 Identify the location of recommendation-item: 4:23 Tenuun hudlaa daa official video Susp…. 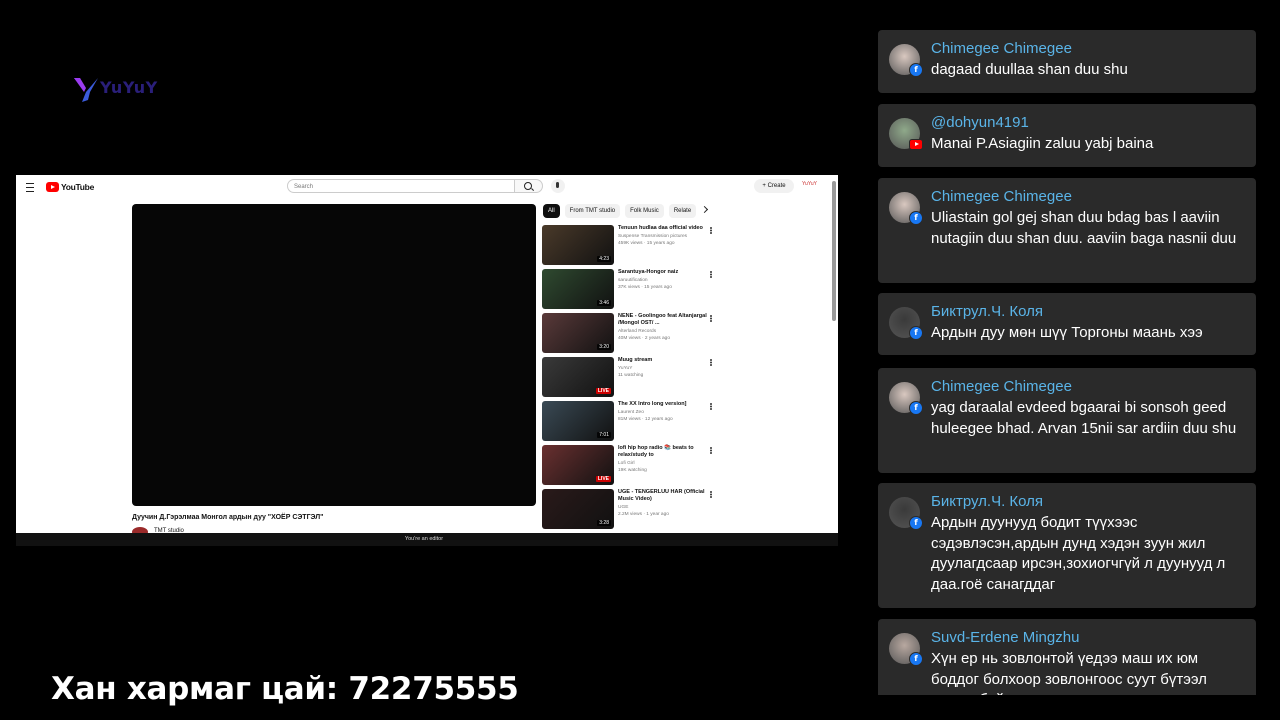
(632, 245).